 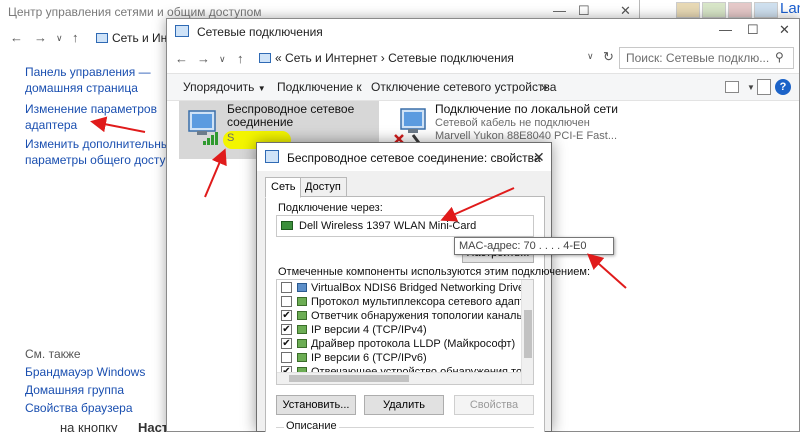 I want to click on sidebar-link-home-line1: Панель управления —, so click(x=88, y=72).